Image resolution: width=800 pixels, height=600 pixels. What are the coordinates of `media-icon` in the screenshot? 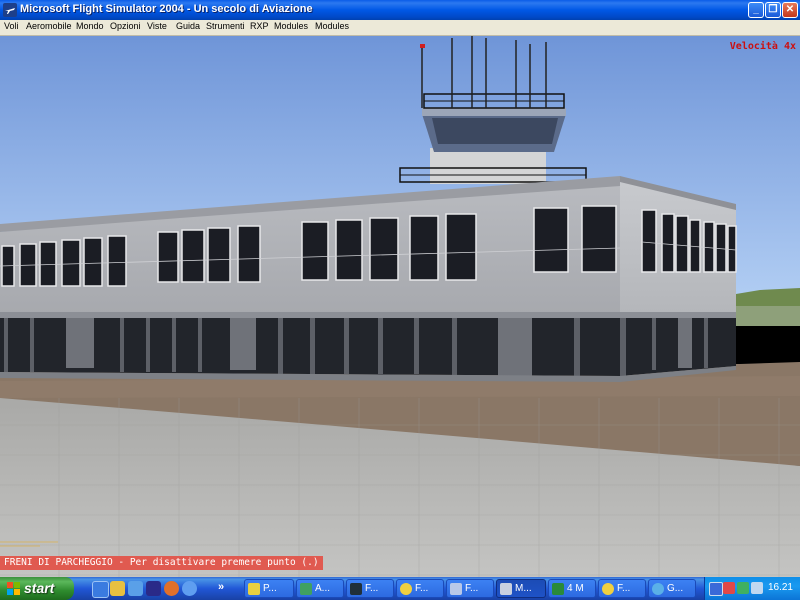 It's located at (153, 588).